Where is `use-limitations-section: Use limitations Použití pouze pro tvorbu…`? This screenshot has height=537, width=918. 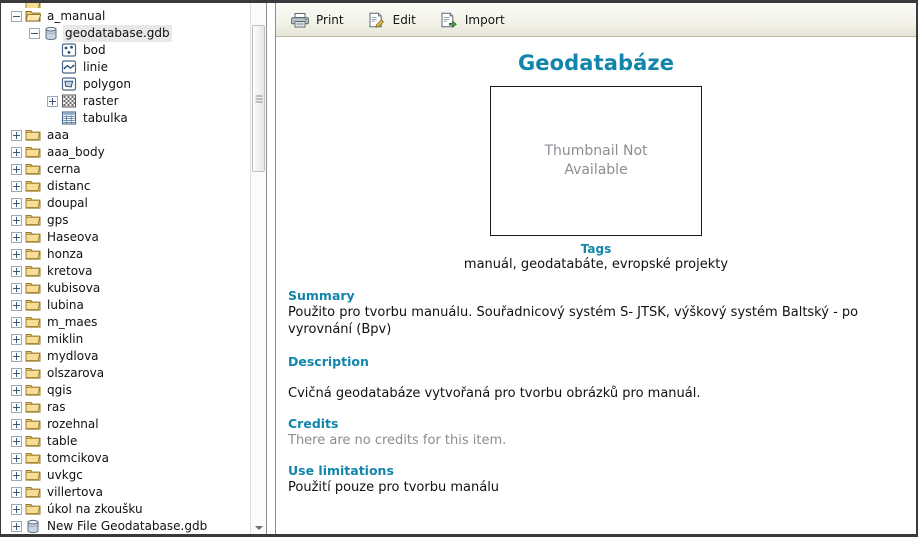 use-limitations-section: Use limitations Použití pouze pro tvorbu… is located at coordinates (595, 479).